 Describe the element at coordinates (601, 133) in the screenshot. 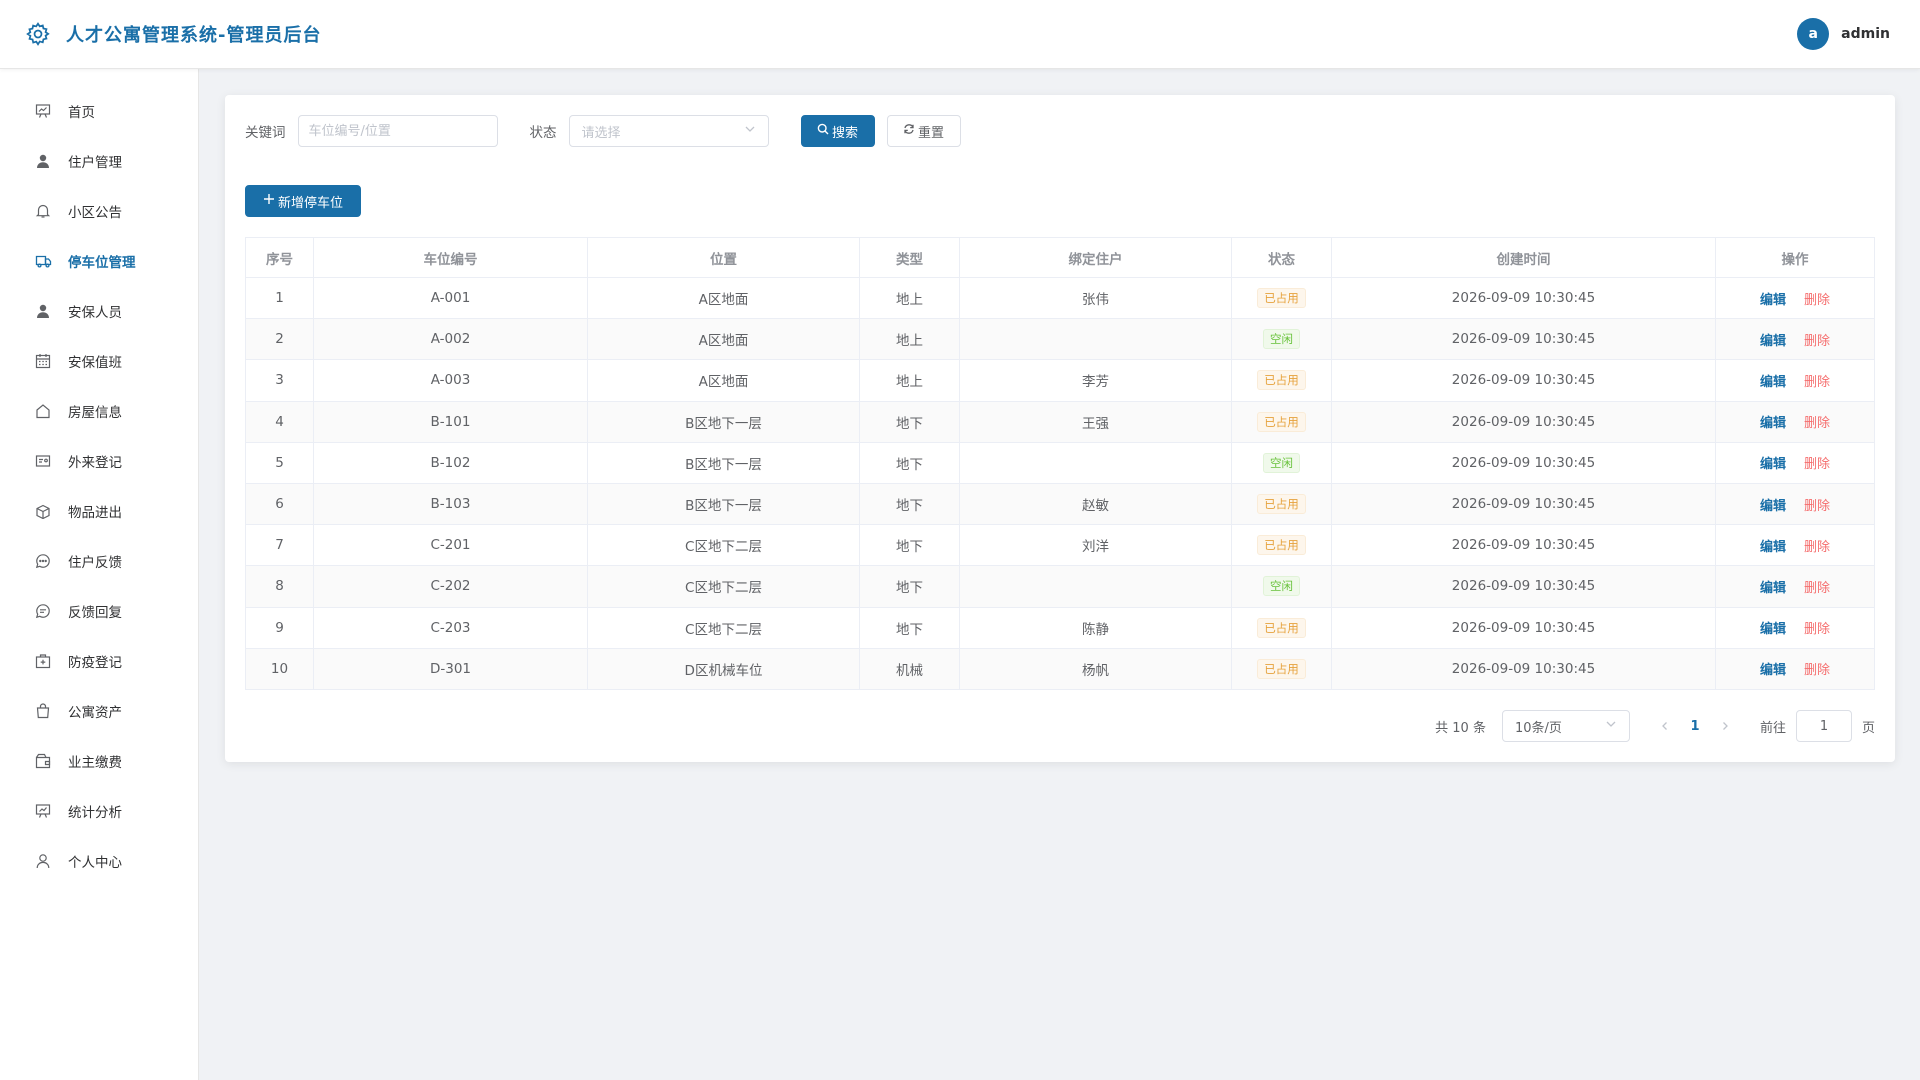

I see `status-select-placeholder: 请选择` at that location.